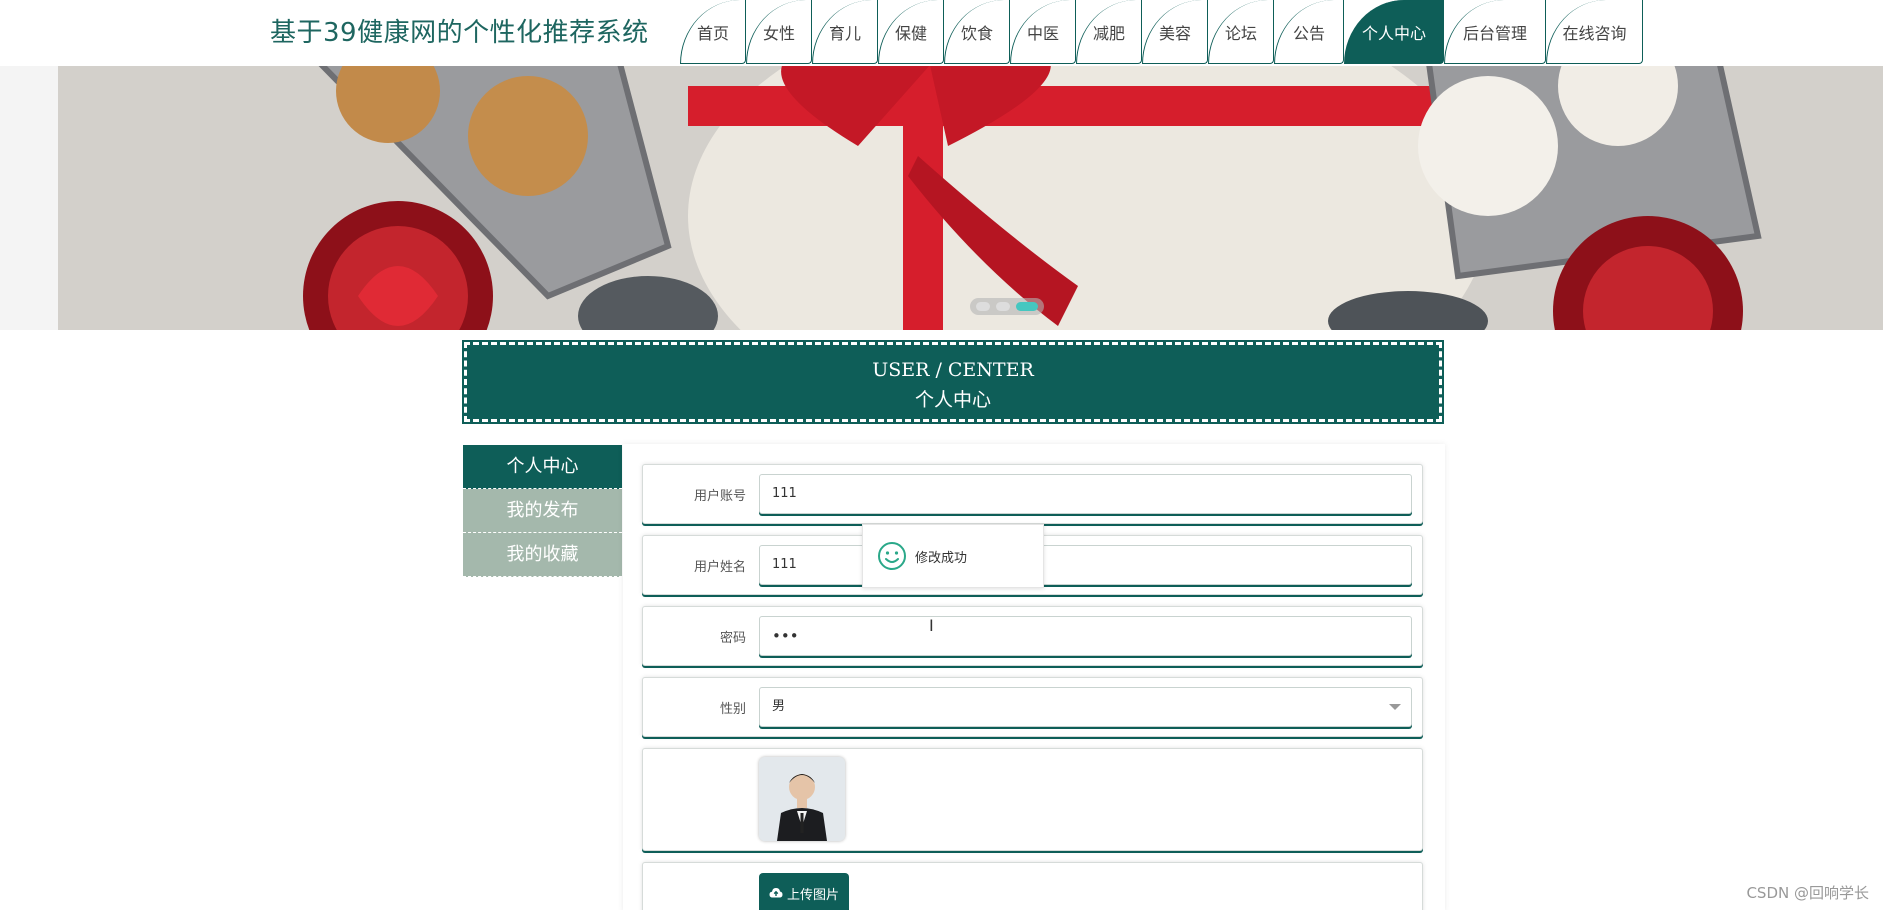  Describe the element at coordinates (941, 558) in the screenshot. I see `toast-message: 修改成功` at that location.